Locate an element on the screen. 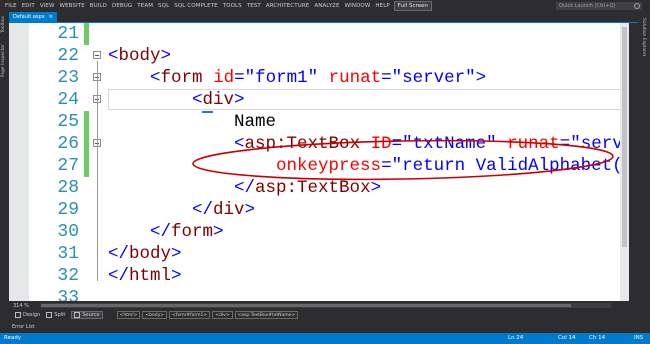  quick-launch-input: Quick Launch (Ctrl+Q) is located at coordinates (599, 6).